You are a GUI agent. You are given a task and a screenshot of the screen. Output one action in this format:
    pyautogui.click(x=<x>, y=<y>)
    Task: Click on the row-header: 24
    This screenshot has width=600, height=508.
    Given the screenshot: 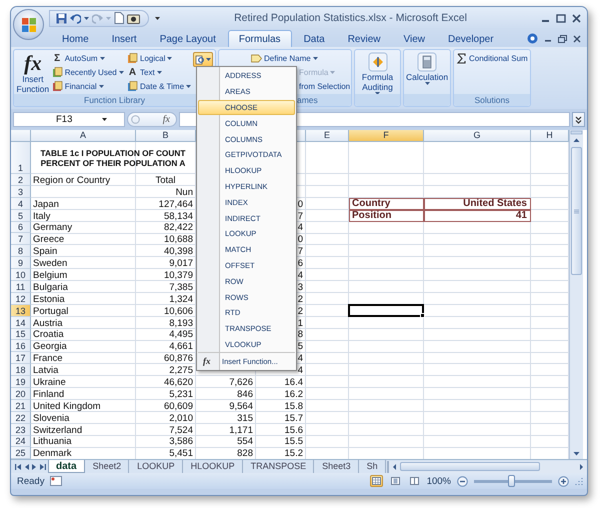 What is the action you would take?
    pyautogui.click(x=21, y=442)
    